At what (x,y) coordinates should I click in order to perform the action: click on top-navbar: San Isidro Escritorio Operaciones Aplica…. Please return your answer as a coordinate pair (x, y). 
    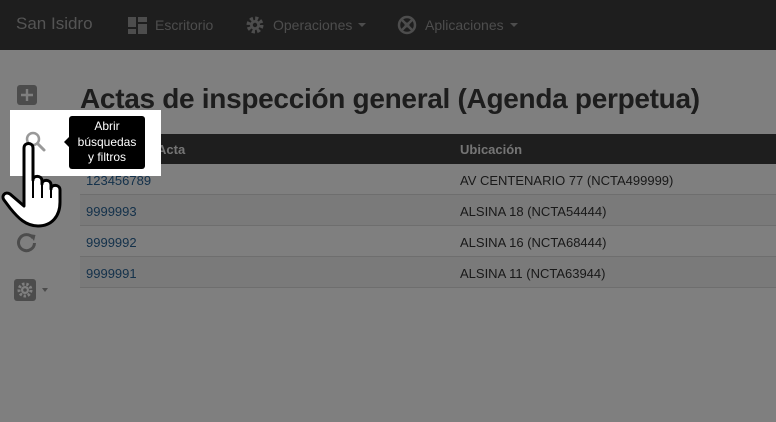
    Looking at the image, I should click on (388, 25).